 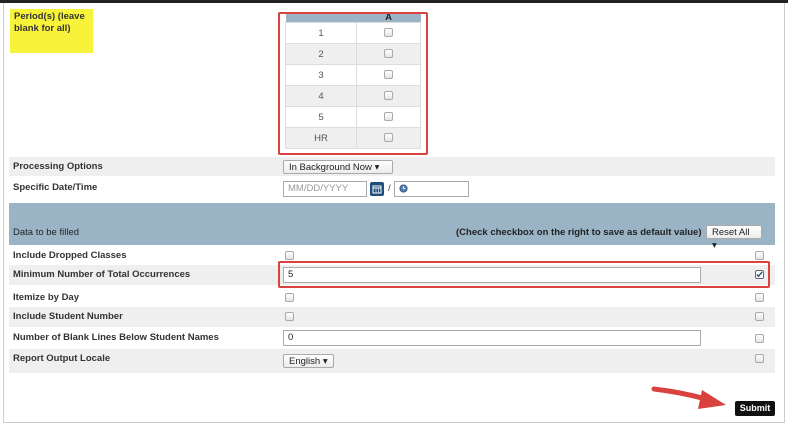 What do you see at coordinates (102, 274) in the screenshot?
I see `min-occurrences-label: Minimum Number of Total Occurrences` at bounding box center [102, 274].